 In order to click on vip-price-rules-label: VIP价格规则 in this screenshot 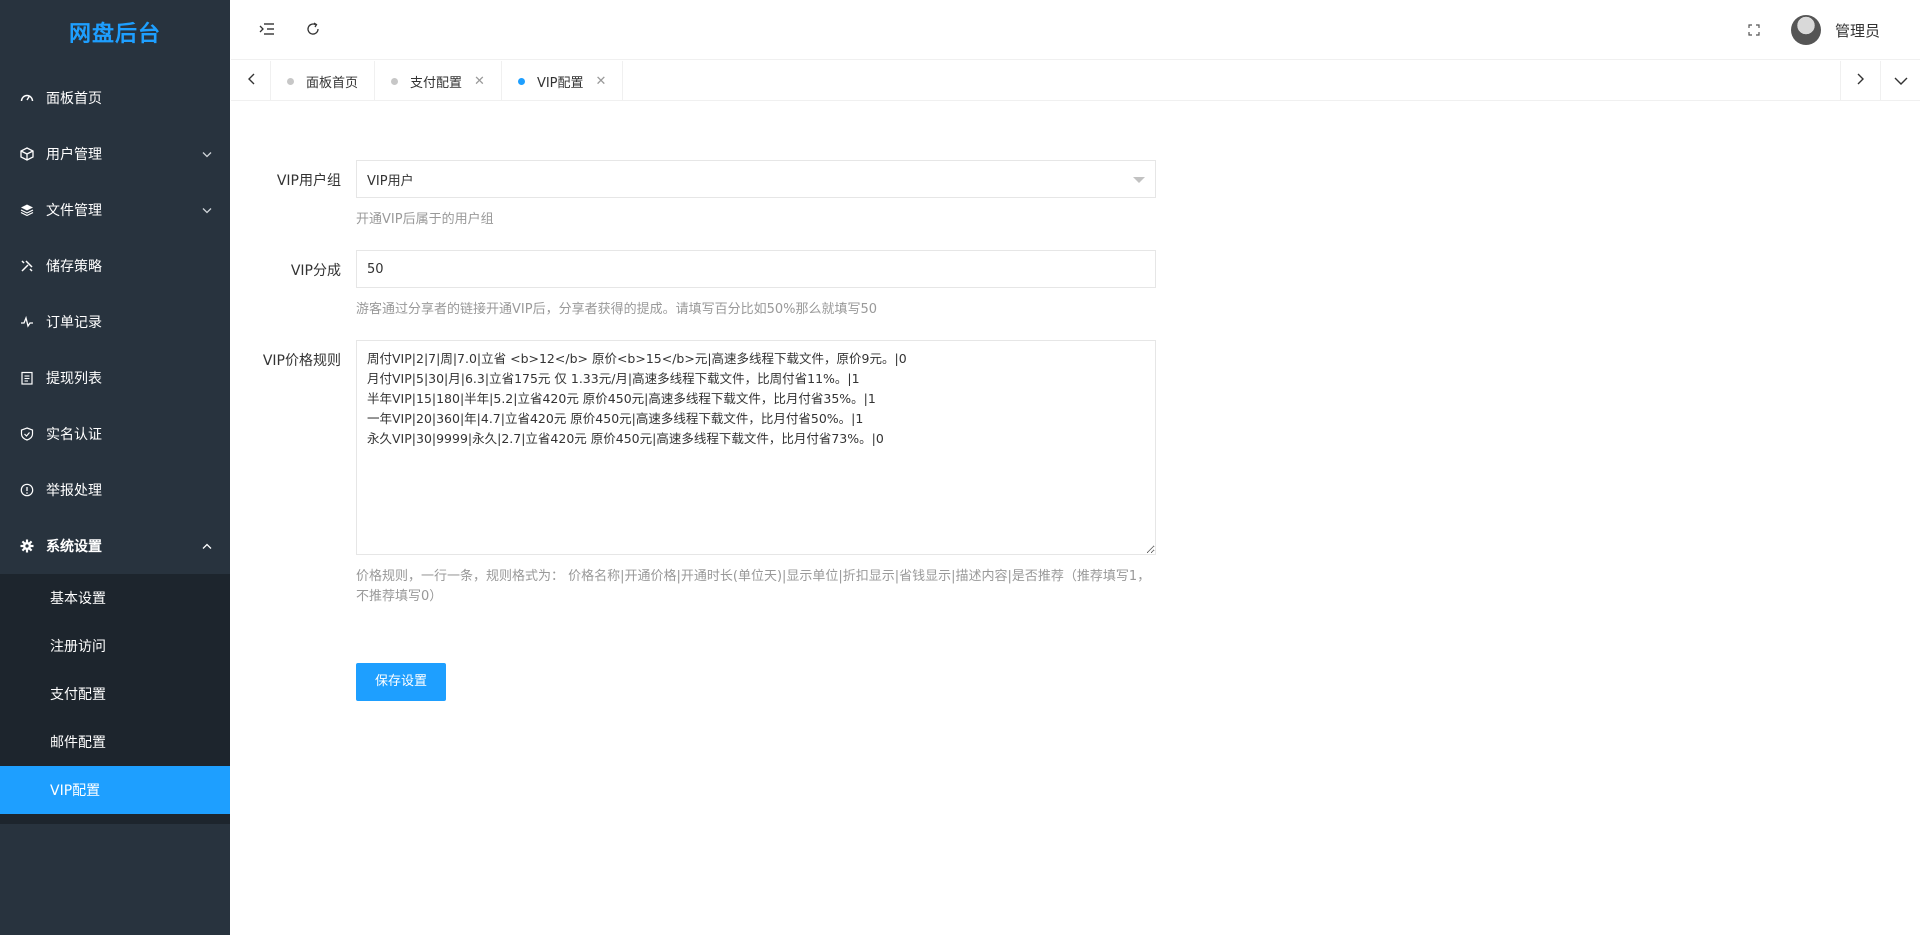, I will do `click(301, 361)`.